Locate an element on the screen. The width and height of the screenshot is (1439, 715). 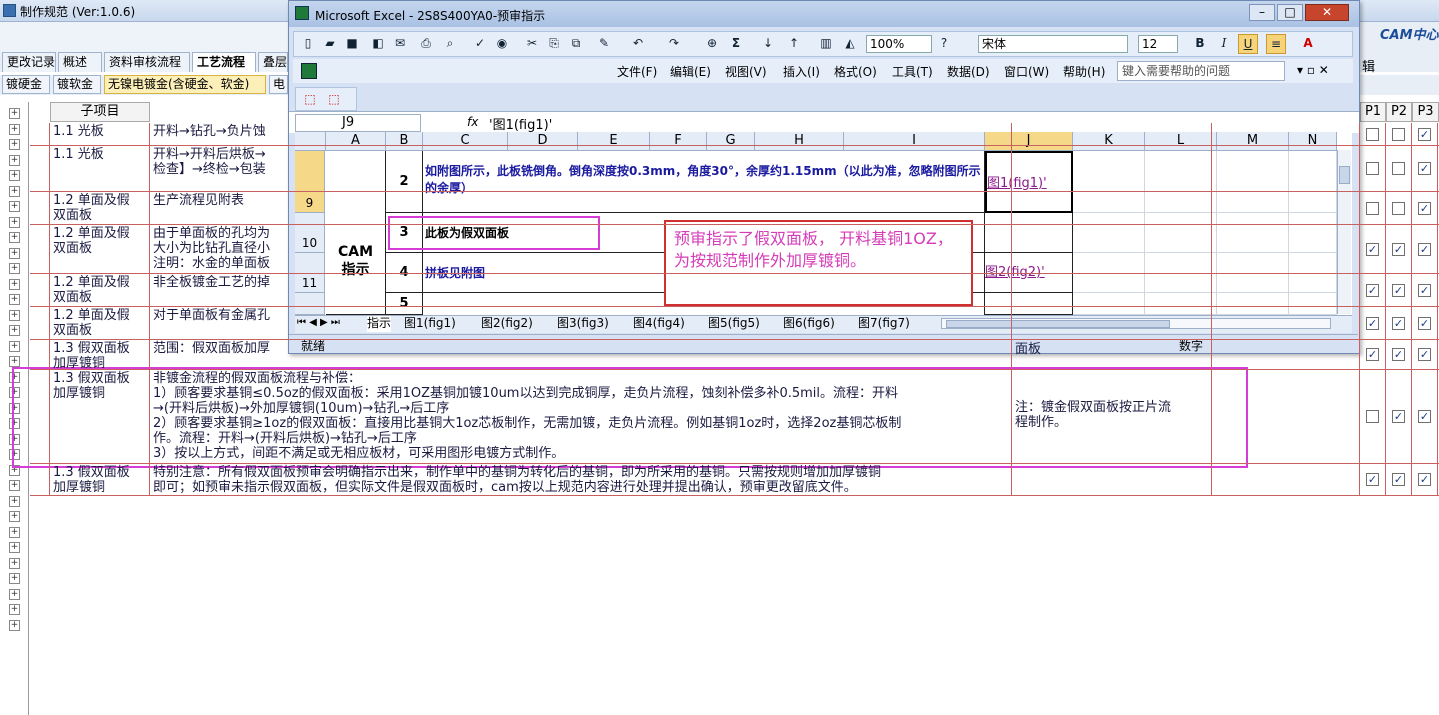
bold-button: B is located at coordinates (1200, 44).